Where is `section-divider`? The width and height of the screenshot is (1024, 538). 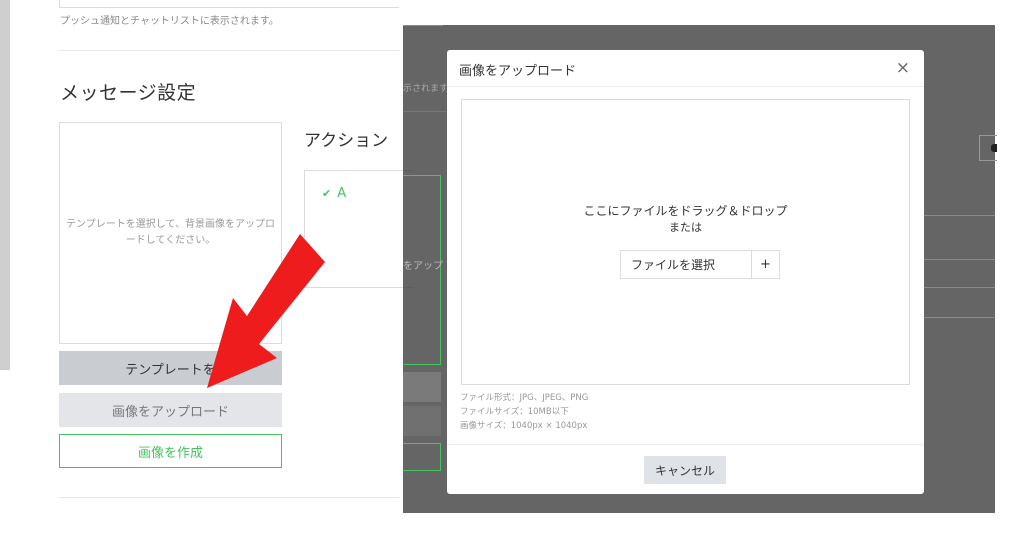 section-divider is located at coordinates (229, 50).